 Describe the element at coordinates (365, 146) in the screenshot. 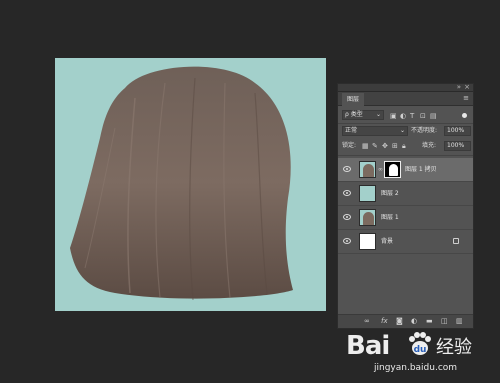

I see `lock-transparent-icon: ▦` at that location.